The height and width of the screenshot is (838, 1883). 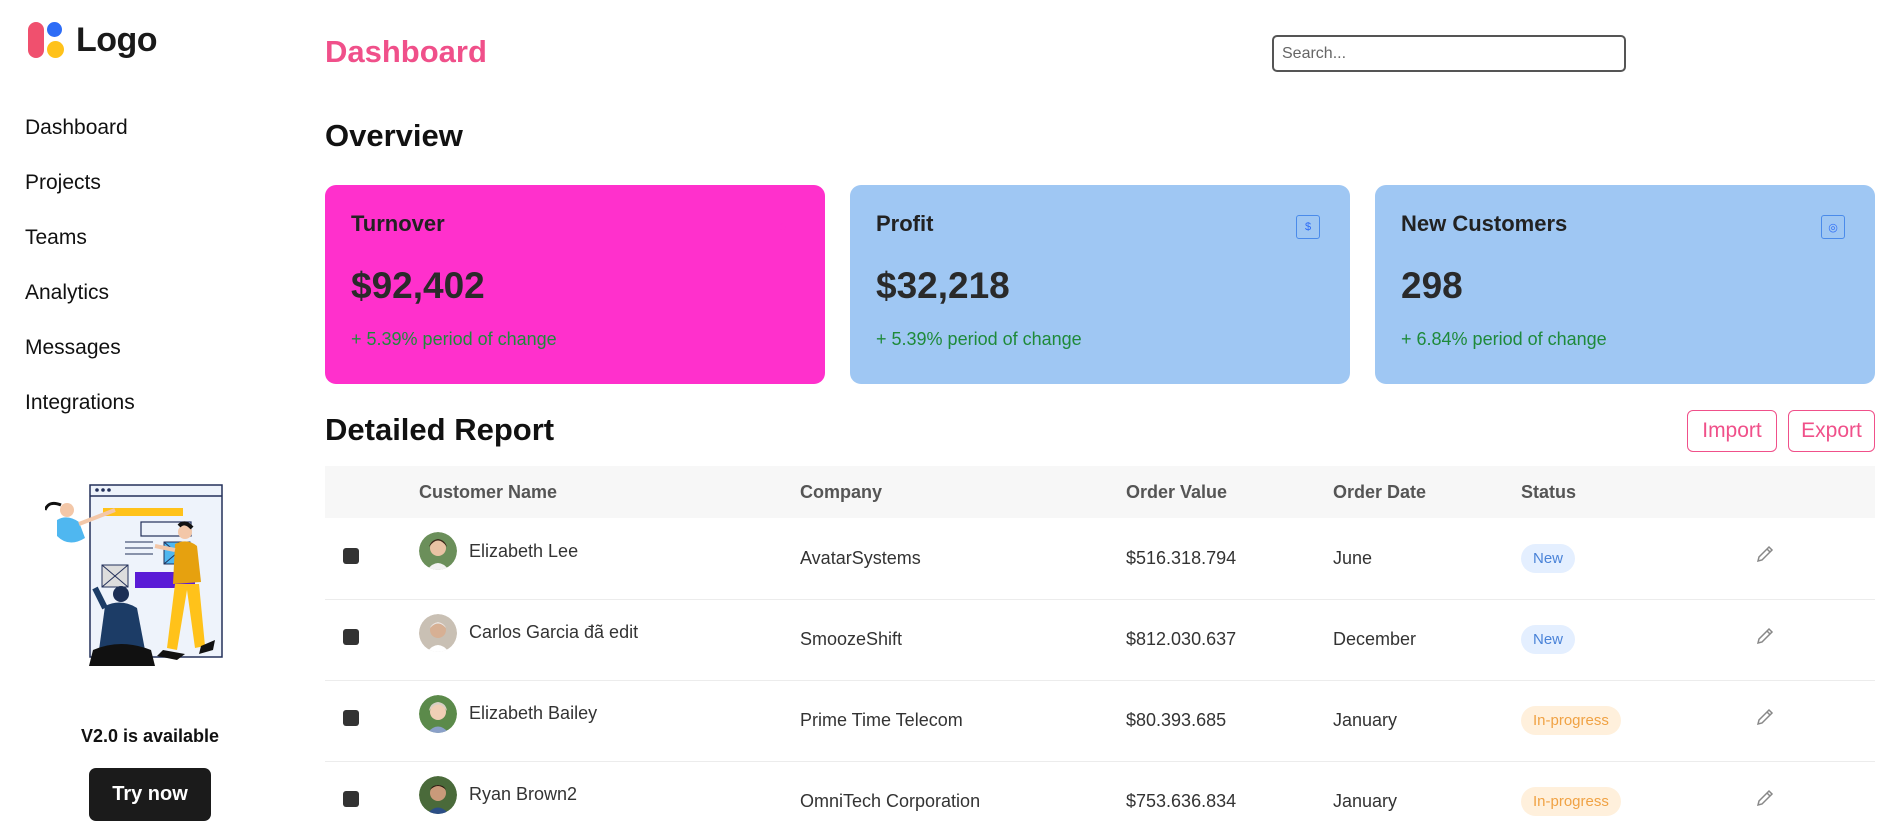 What do you see at coordinates (80, 237) in the screenshot?
I see `sidebar-item-teams: Teams` at bounding box center [80, 237].